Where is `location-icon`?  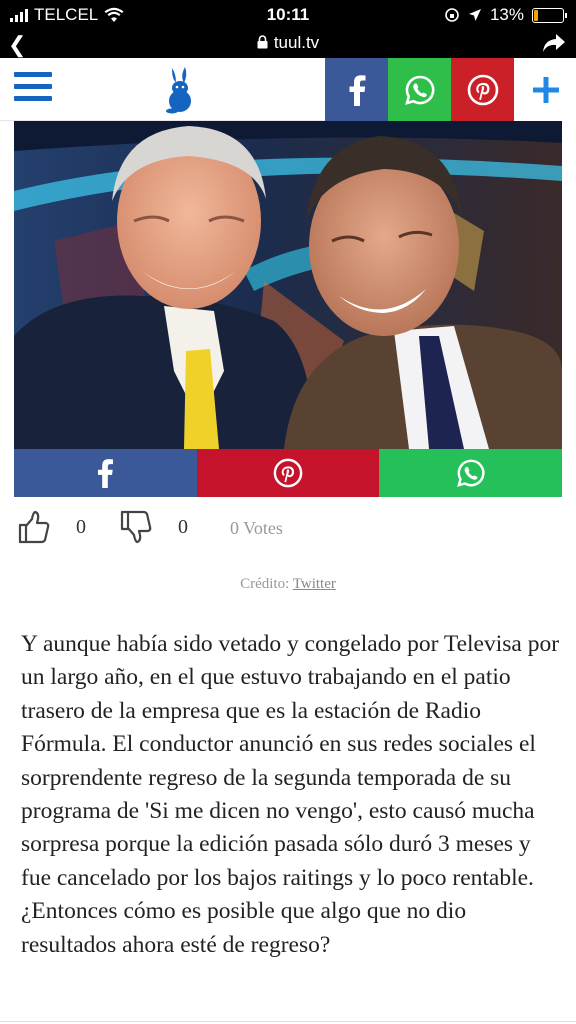 location-icon is located at coordinates (474, 15).